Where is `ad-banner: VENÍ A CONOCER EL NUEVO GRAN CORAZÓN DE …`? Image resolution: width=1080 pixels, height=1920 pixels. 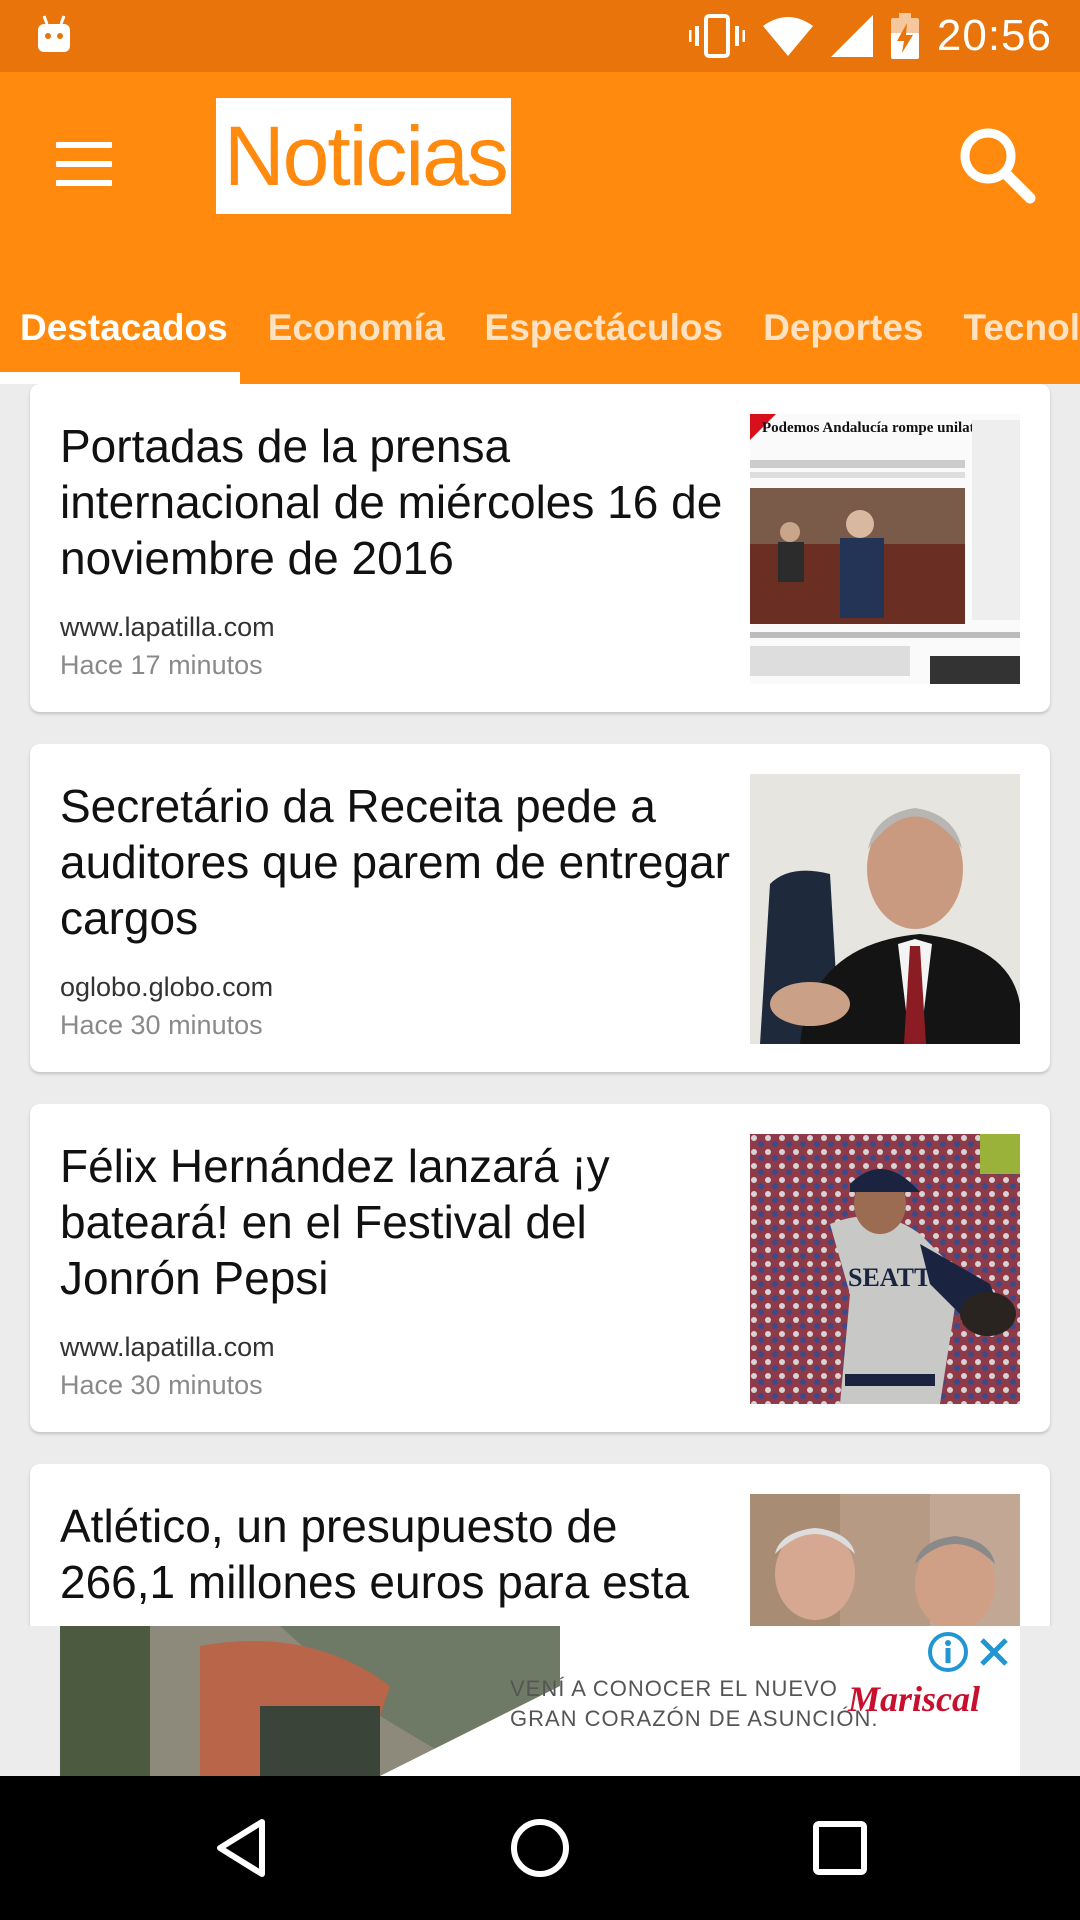
ad-banner: VENÍ A CONOCER EL NUEVO GRAN CORAZÓN DE … is located at coordinates (540, 1701).